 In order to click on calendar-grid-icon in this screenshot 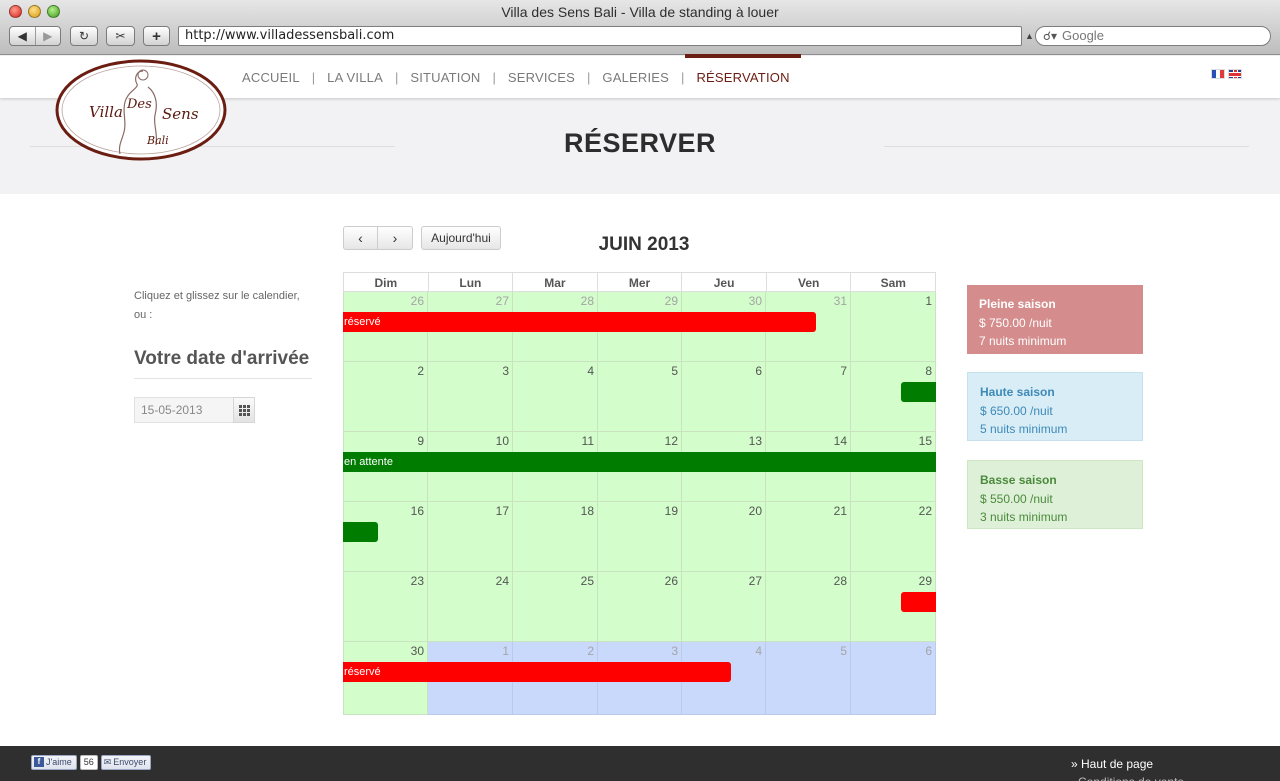, I will do `click(244, 410)`.